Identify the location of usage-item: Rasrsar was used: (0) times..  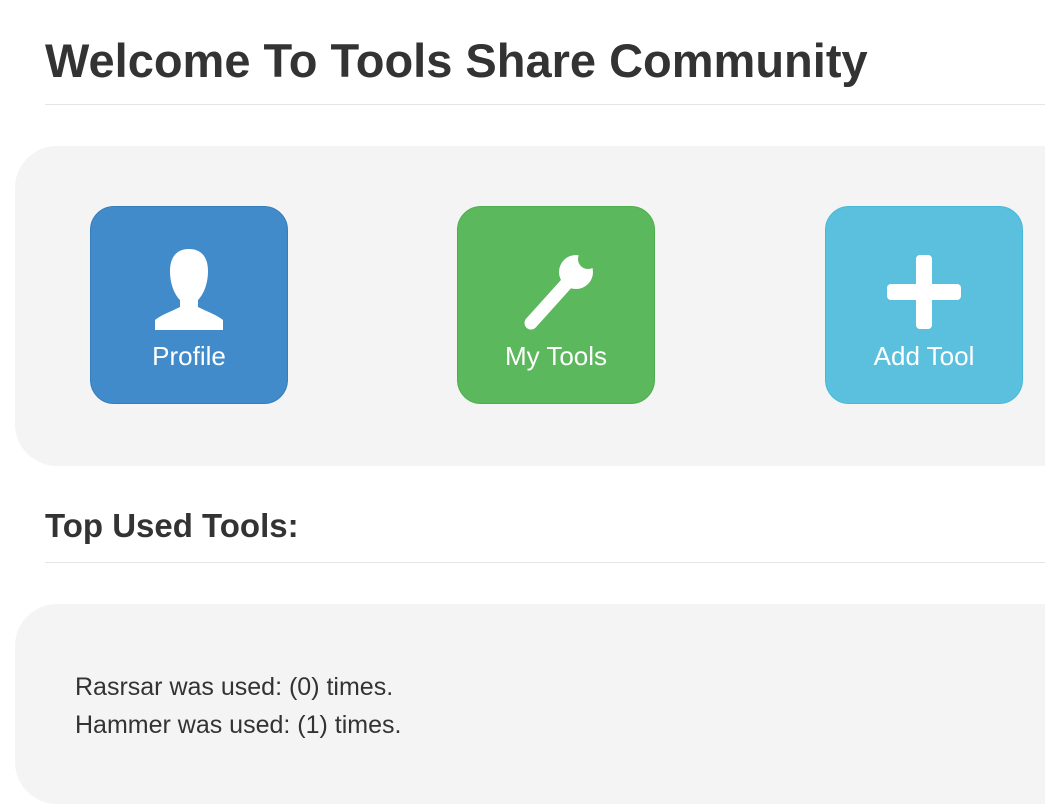
(234, 687).